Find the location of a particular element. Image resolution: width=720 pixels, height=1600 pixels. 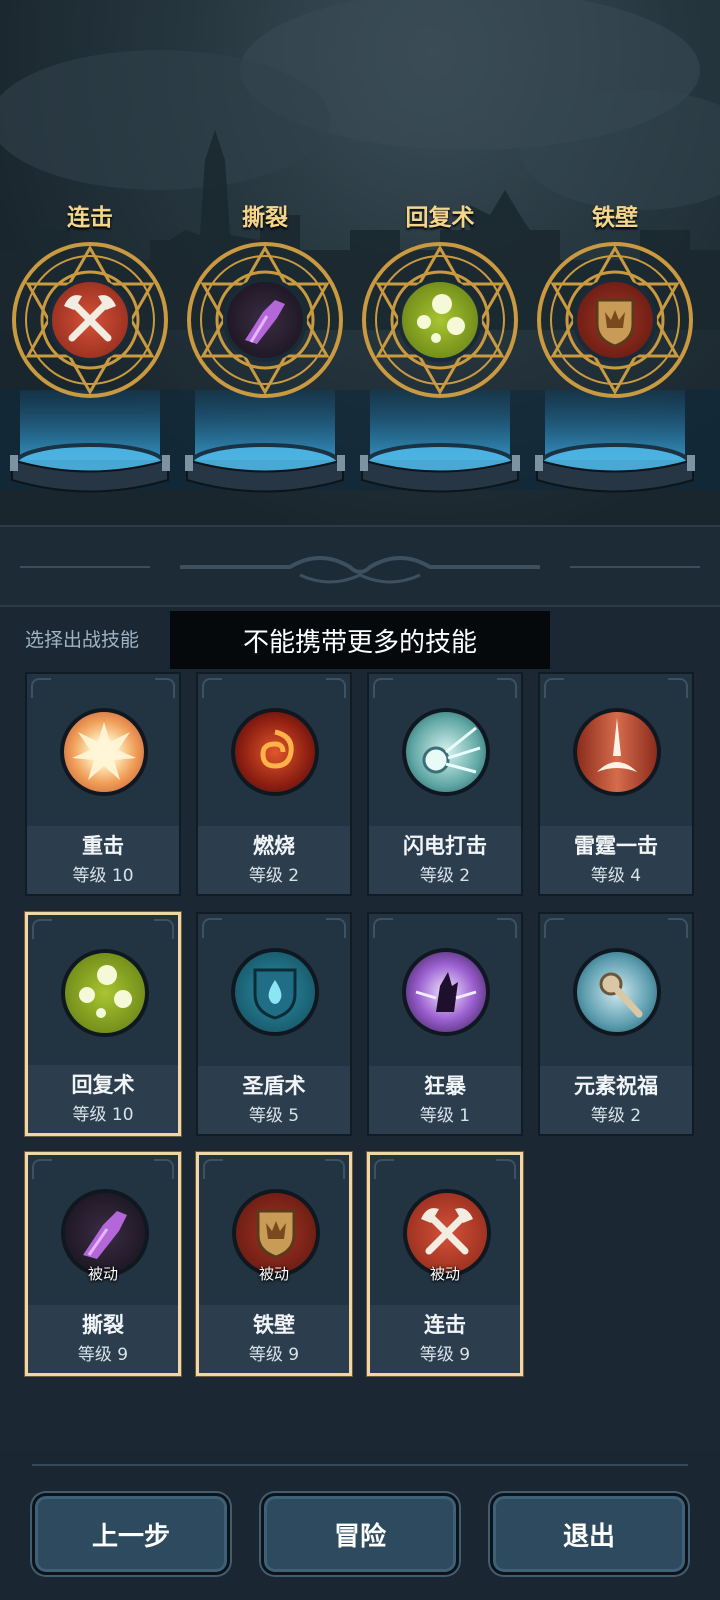

purple-rage-icon is located at coordinates (446, 992).